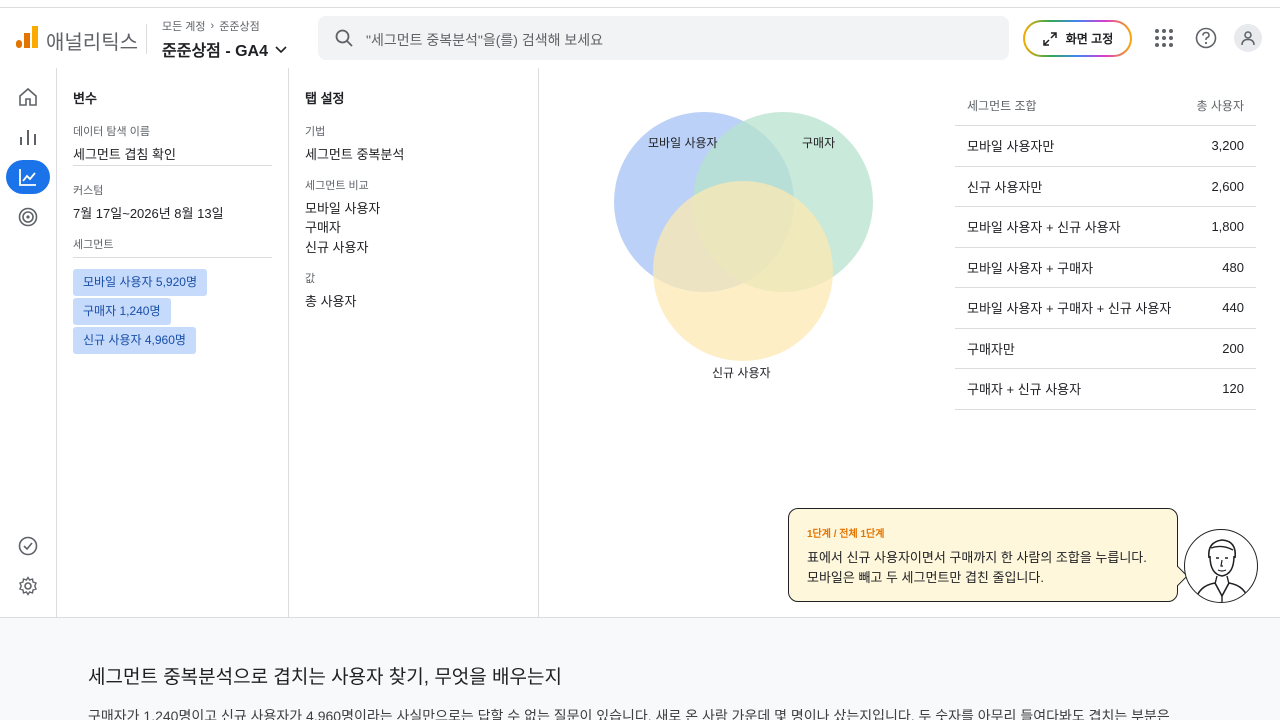 This screenshot has height=720, width=1280. What do you see at coordinates (354, 153) in the screenshot?
I see `technique-select: 세그먼트 중복분석` at bounding box center [354, 153].